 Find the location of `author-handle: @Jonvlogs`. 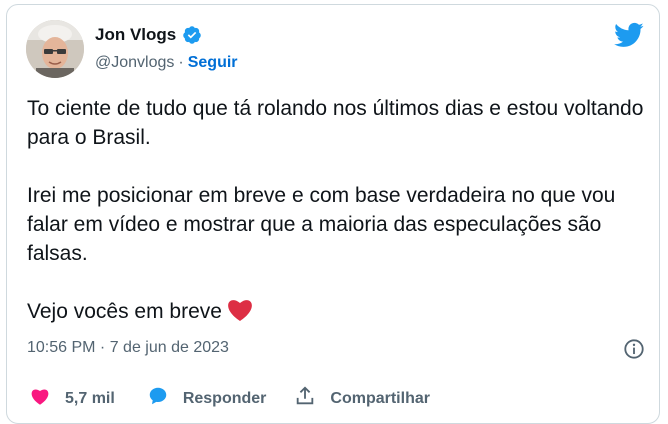

author-handle: @Jonvlogs is located at coordinates (134, 63).